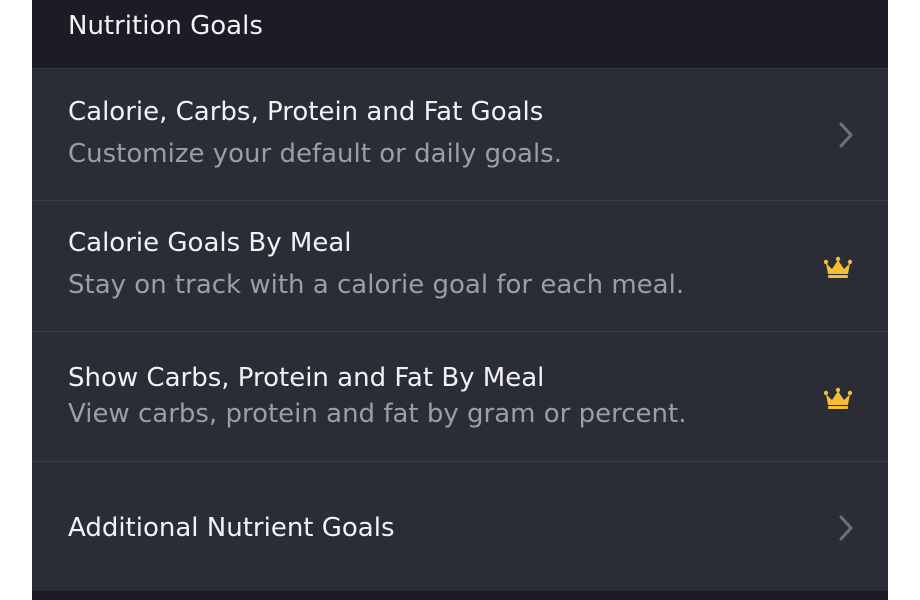 The image size is (920, 600). Describe the element at coordinates (460, 34) in the screenshot. I see `section-header: Nutrition Goals` at that location.